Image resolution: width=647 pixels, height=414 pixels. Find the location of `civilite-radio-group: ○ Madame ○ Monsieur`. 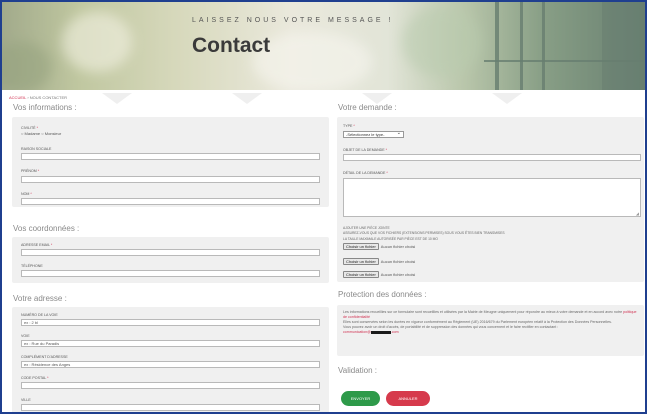

civilite-radio-group: ○ Madame ○ Monsieur is located at coordinates (41, 133).